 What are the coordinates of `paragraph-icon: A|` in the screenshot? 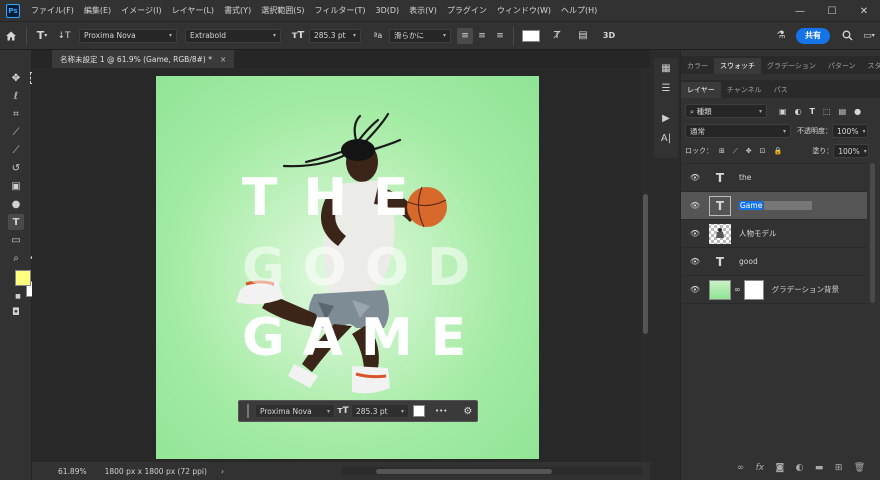 It's located at (666, 138).